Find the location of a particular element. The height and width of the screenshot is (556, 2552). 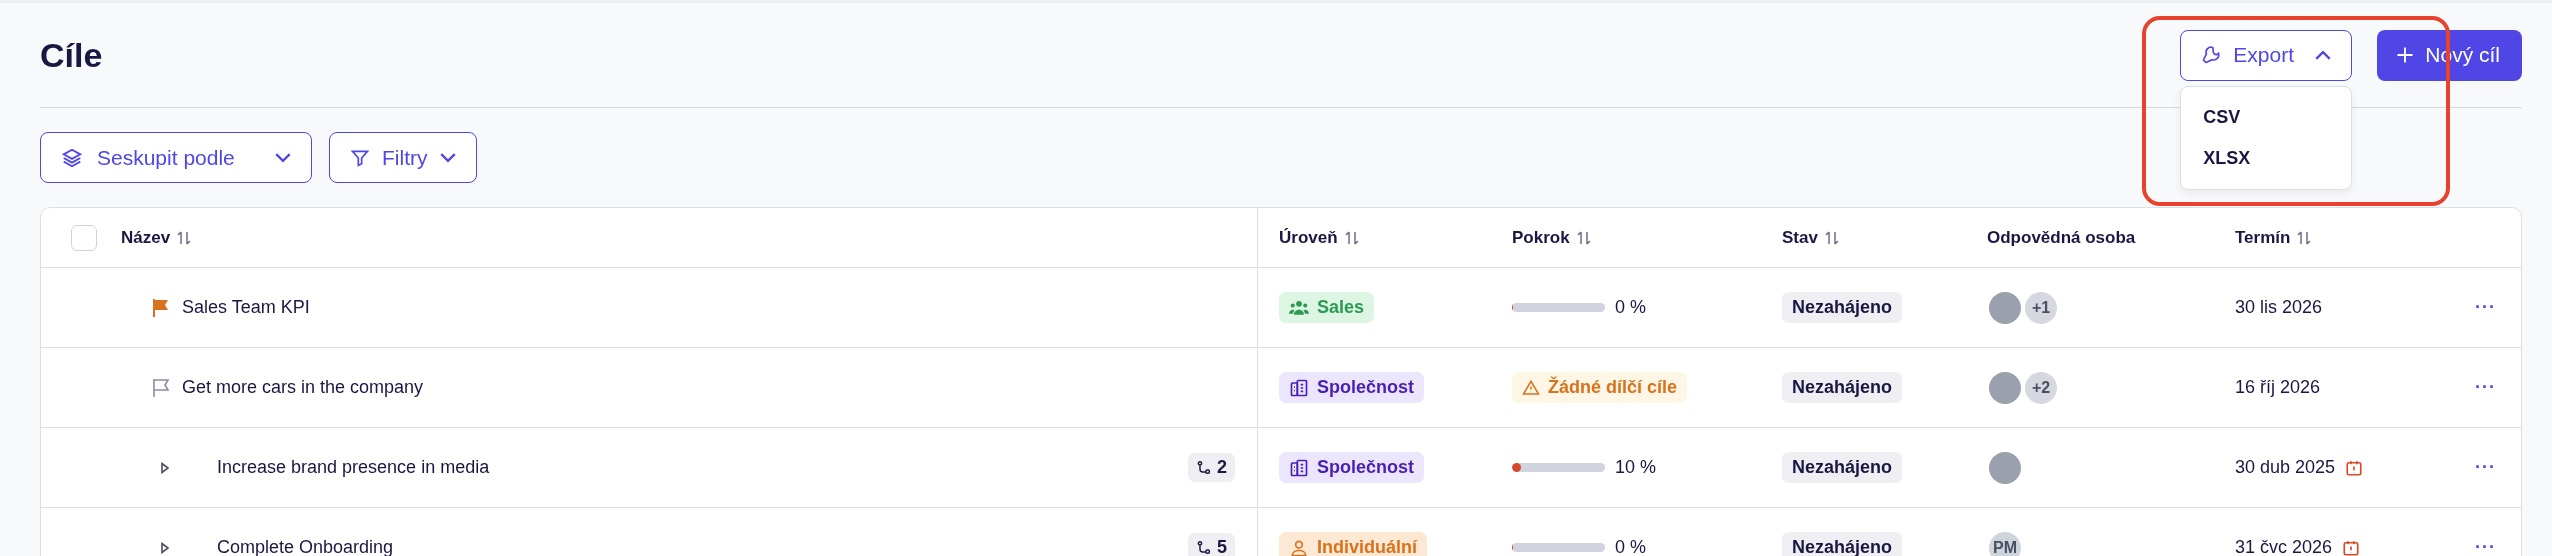

goal-name: Increase brand presence in media is located at coordinates (353, 467).